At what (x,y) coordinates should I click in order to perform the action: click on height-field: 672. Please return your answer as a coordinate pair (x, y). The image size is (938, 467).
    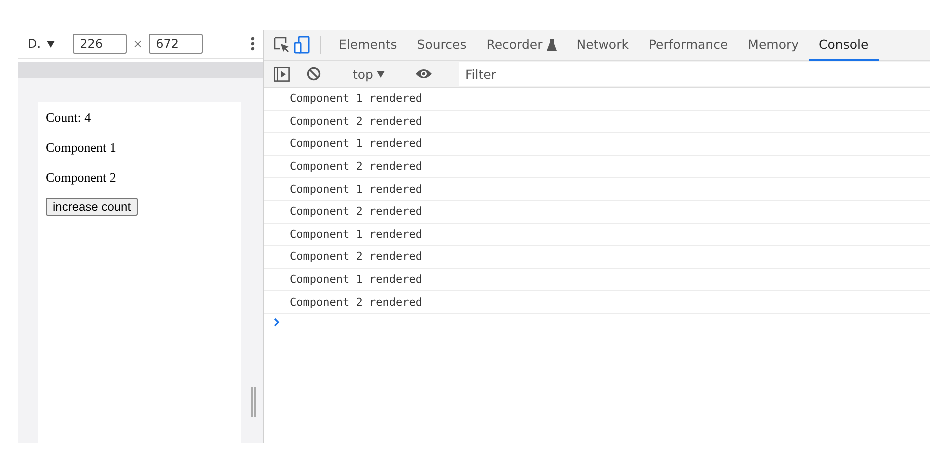
    Looking at the image, I should click on (176, 44).